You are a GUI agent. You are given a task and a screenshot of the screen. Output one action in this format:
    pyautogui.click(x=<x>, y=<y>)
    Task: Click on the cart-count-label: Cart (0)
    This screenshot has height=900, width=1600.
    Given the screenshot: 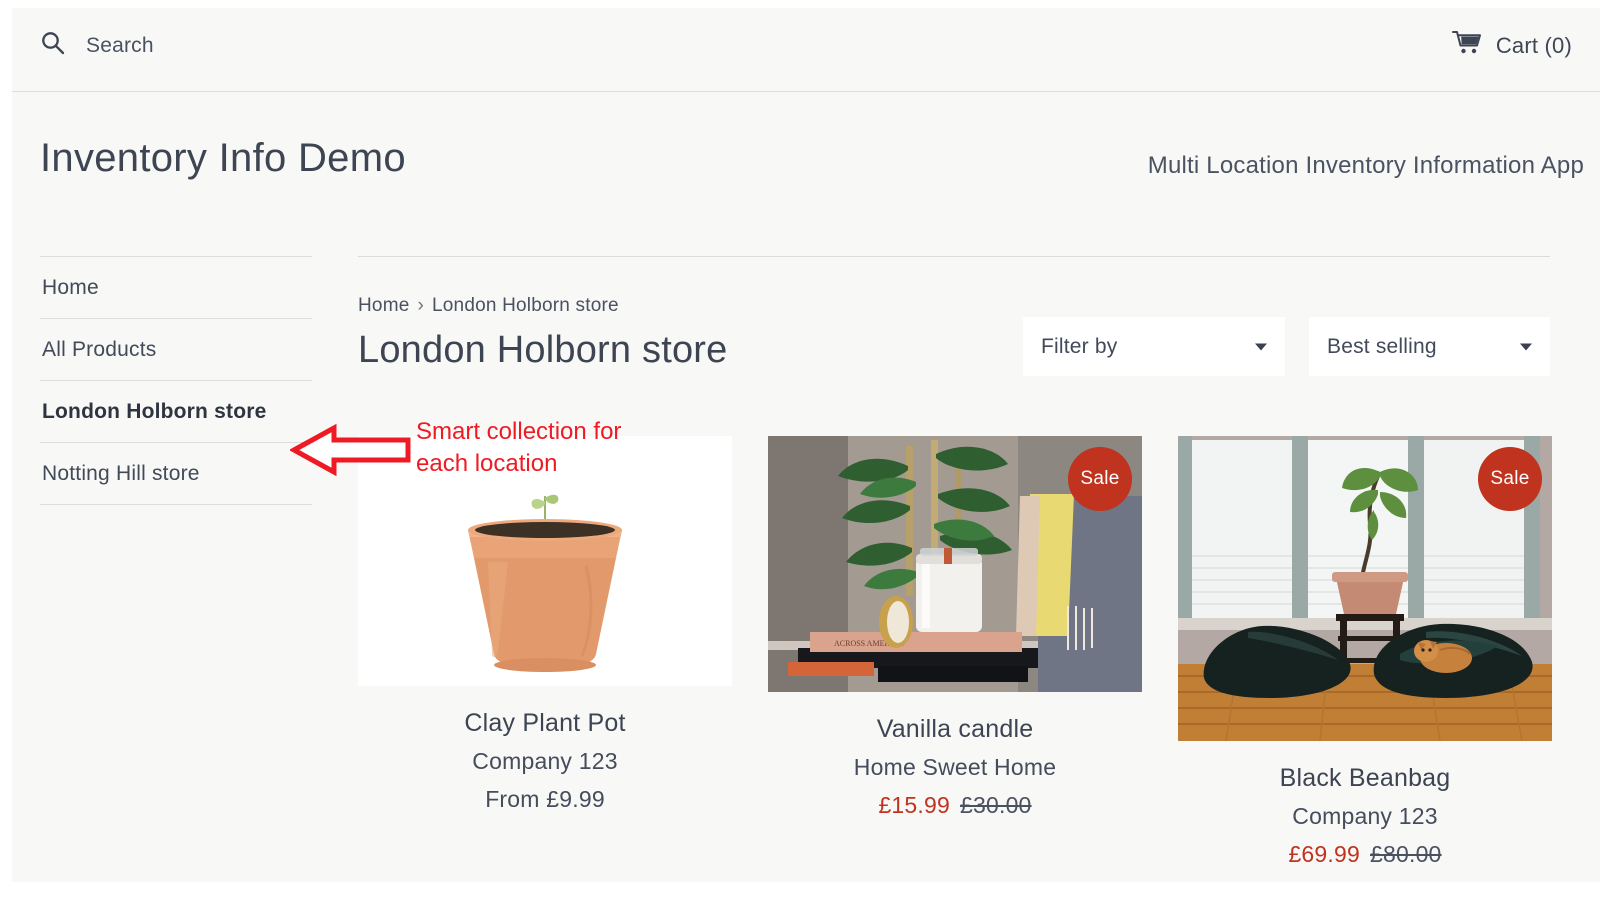 What is the action you would take?
    pyautogui.click(x=1533, y=45)
    